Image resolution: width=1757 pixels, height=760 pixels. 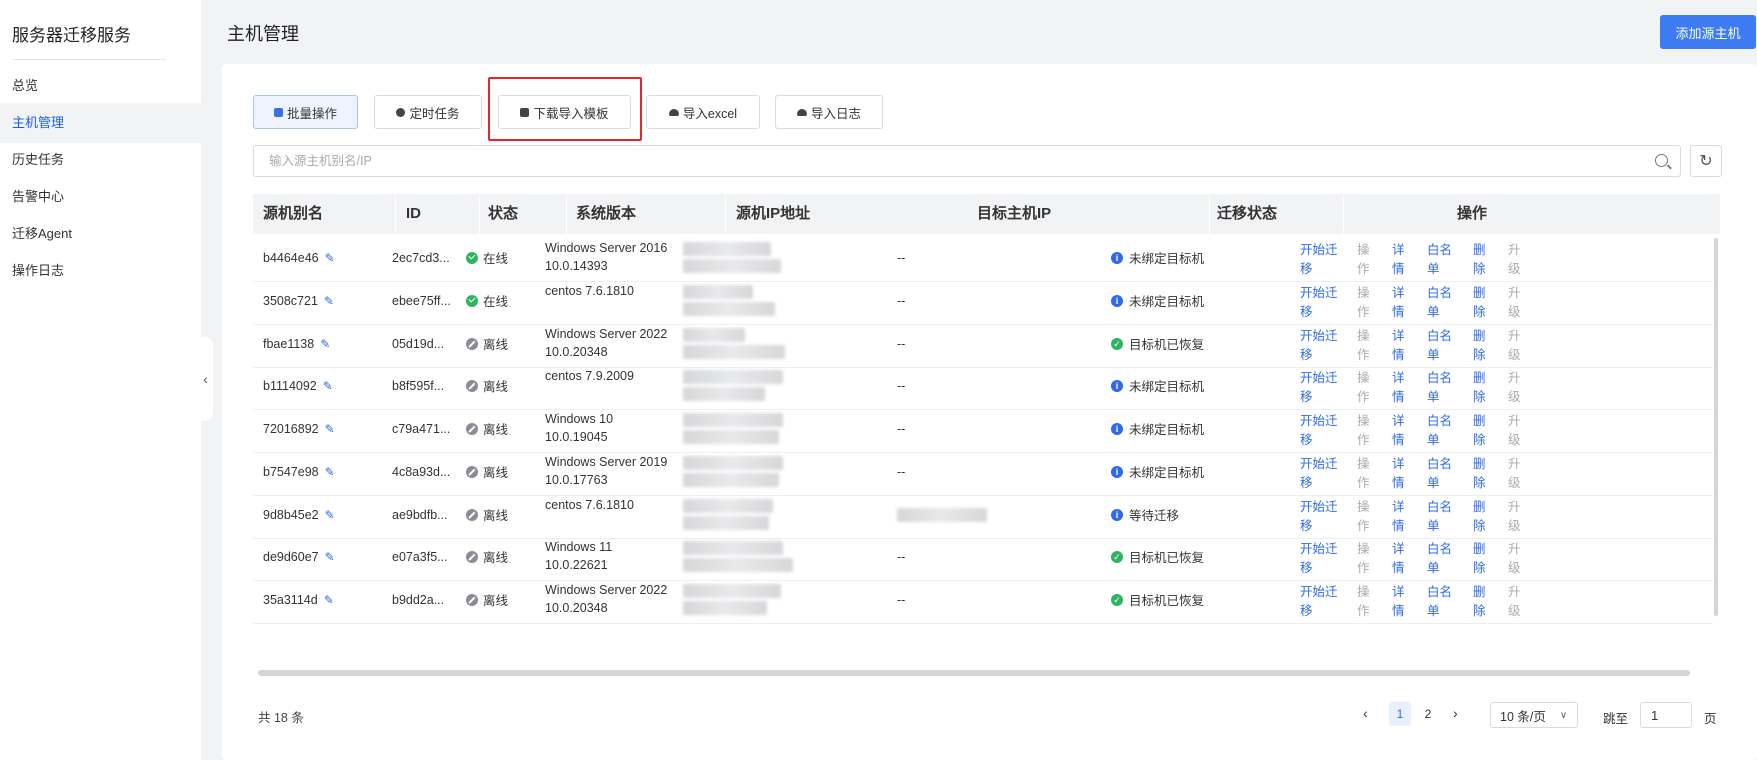 I want to click on os-version: centos 7.6.1810, so click(x=589, y=291).